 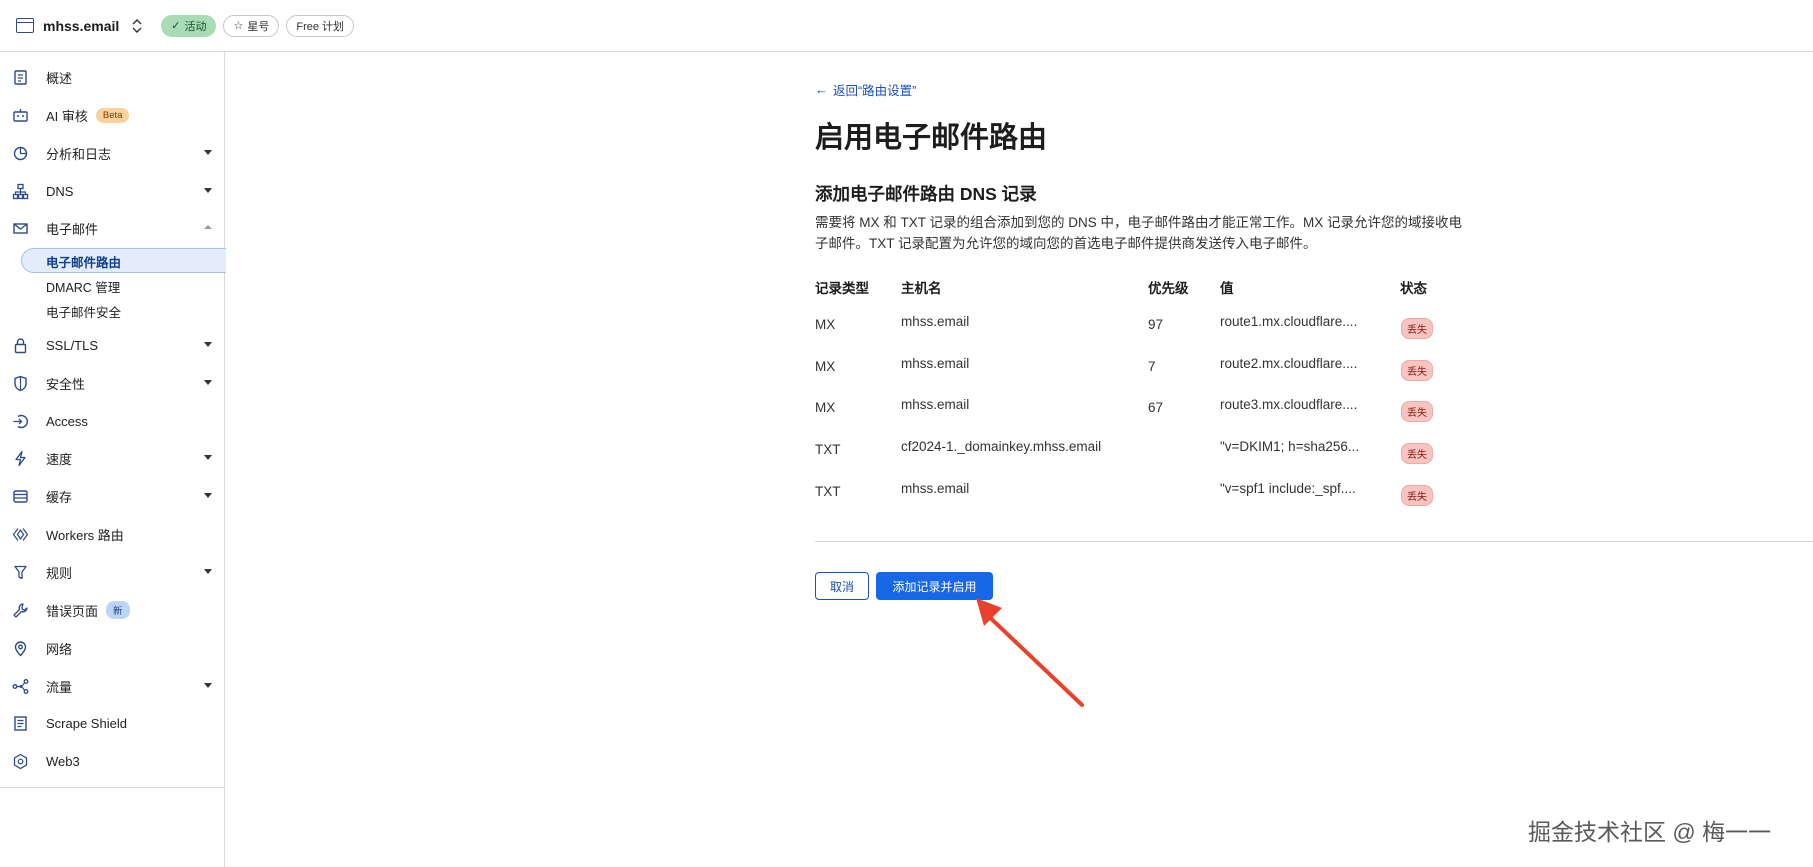 What do you see at coordinates (25, 25) in the screenshot?
I see `browser-window-icon` at bounding box center [25, 25].